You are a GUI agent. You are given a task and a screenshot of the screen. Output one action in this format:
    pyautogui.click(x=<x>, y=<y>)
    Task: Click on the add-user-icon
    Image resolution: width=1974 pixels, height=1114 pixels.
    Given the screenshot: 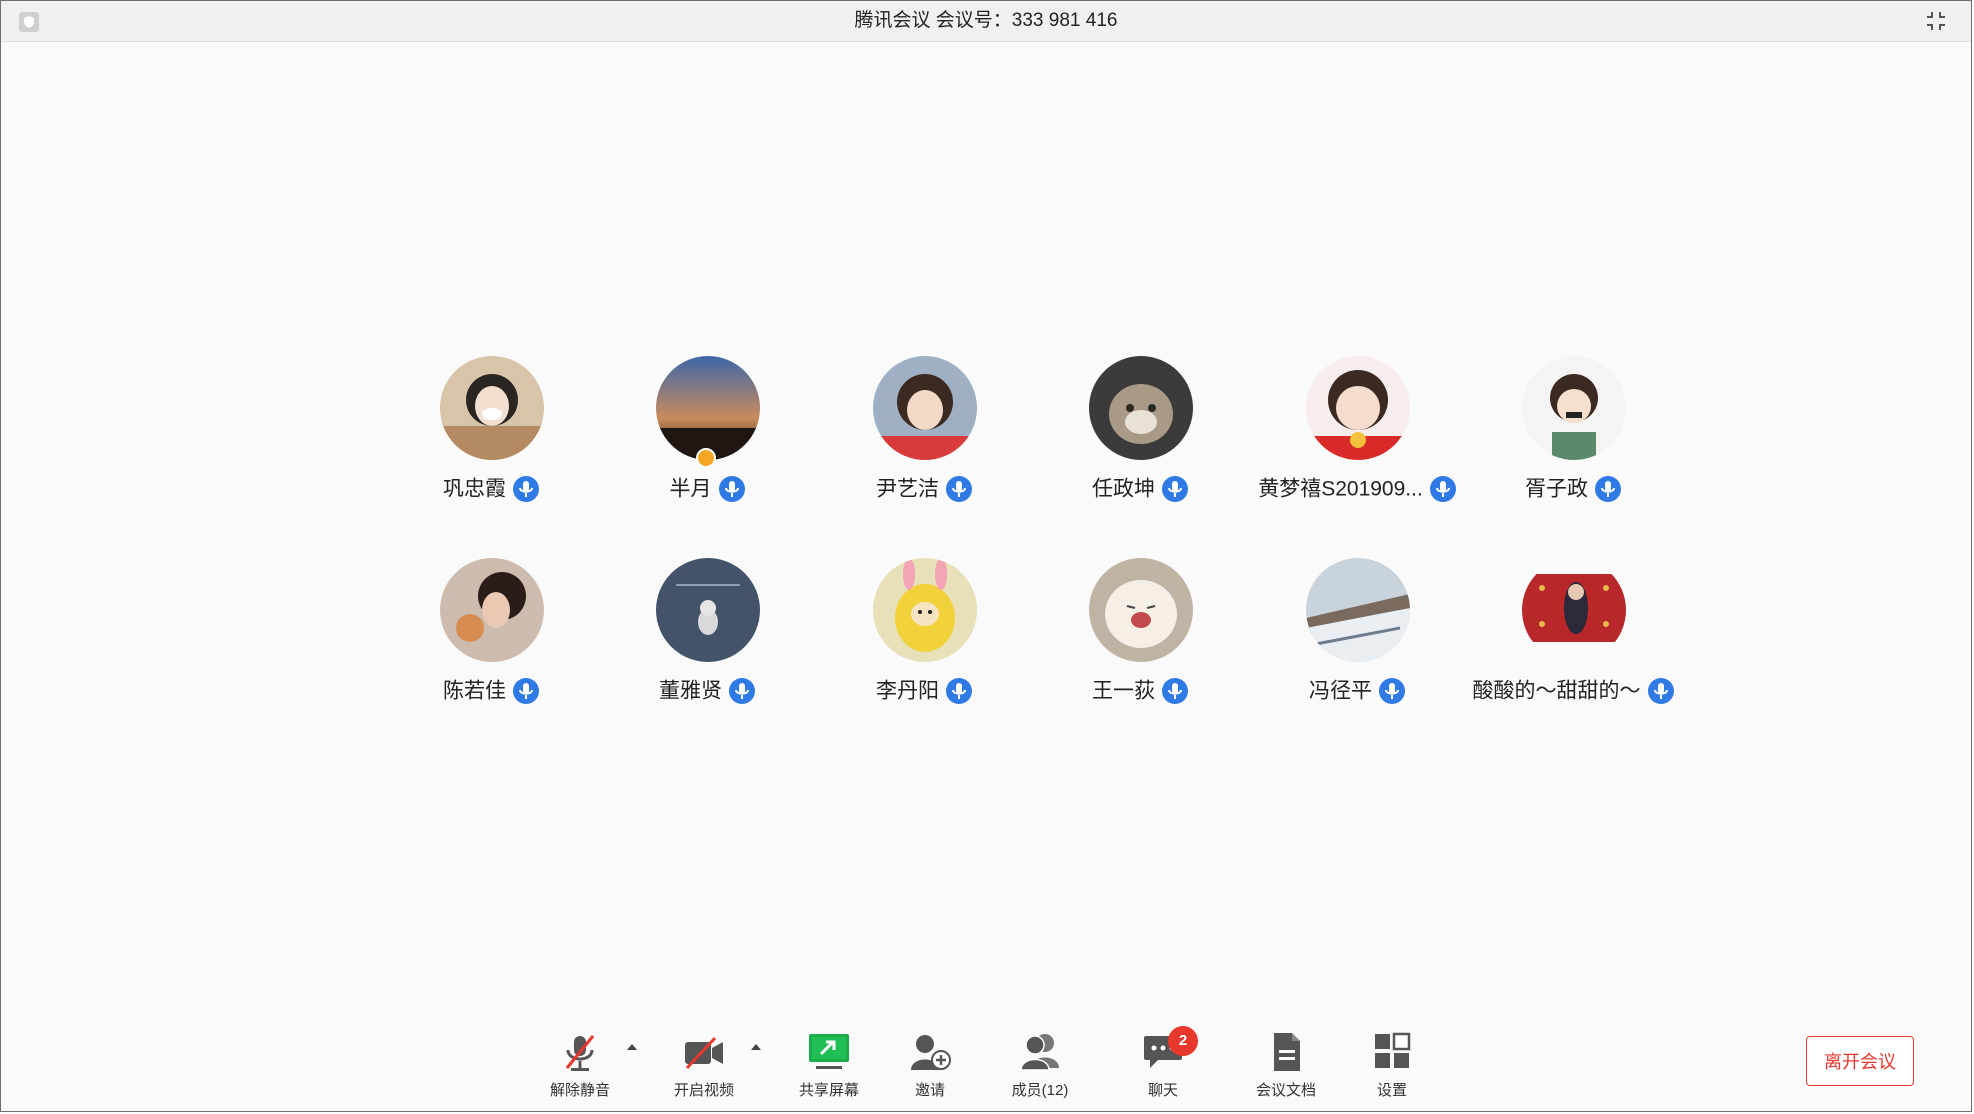 What is the action you would take?
    pyautogui.click(x=931, y=1052)
    